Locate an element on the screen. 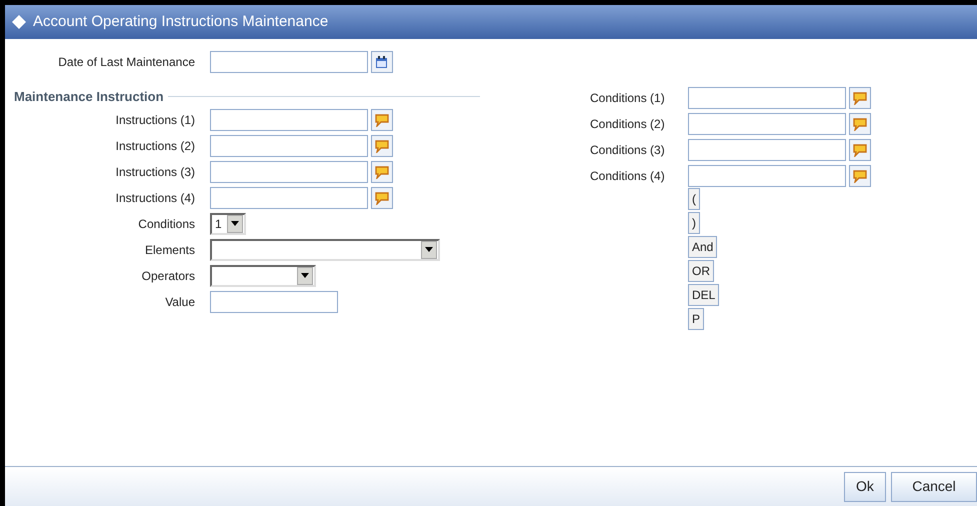  date-field is located at coordinates (289, 62).